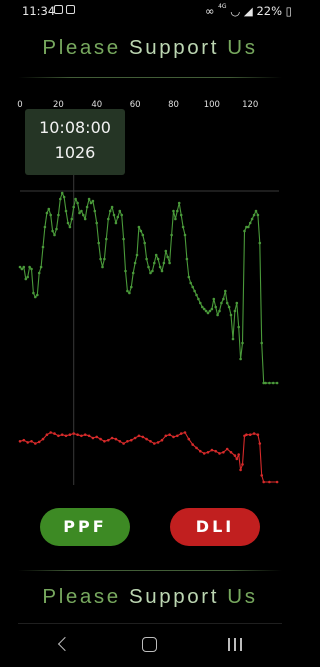 This screenshot has width=320, height=667. What do you see at coordinates (235, 11) in the screenshot?
I see `wifi-icon: ◡` at bounding box center [235, 11].